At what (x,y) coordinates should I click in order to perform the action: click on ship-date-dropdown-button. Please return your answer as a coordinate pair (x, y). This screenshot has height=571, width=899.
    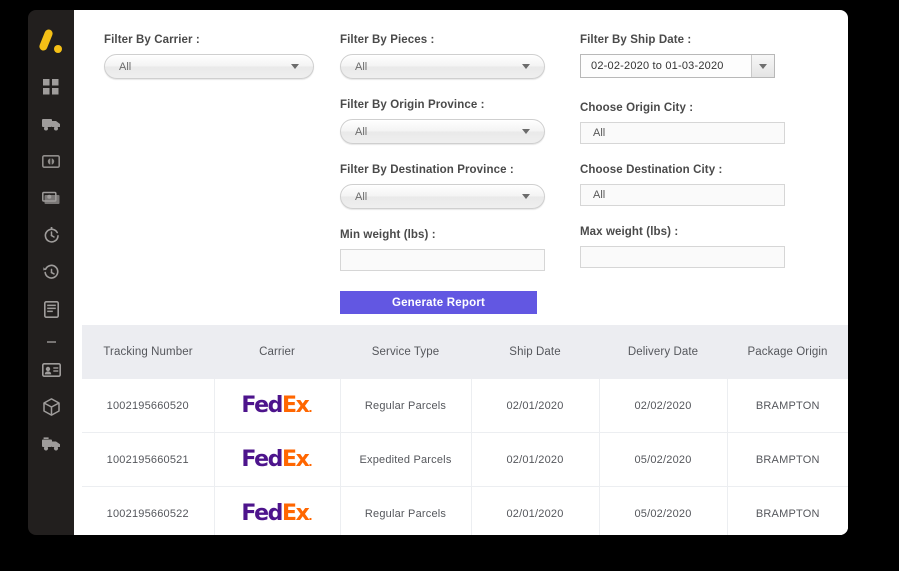
    Looking at the image, I should click on (762, 66).